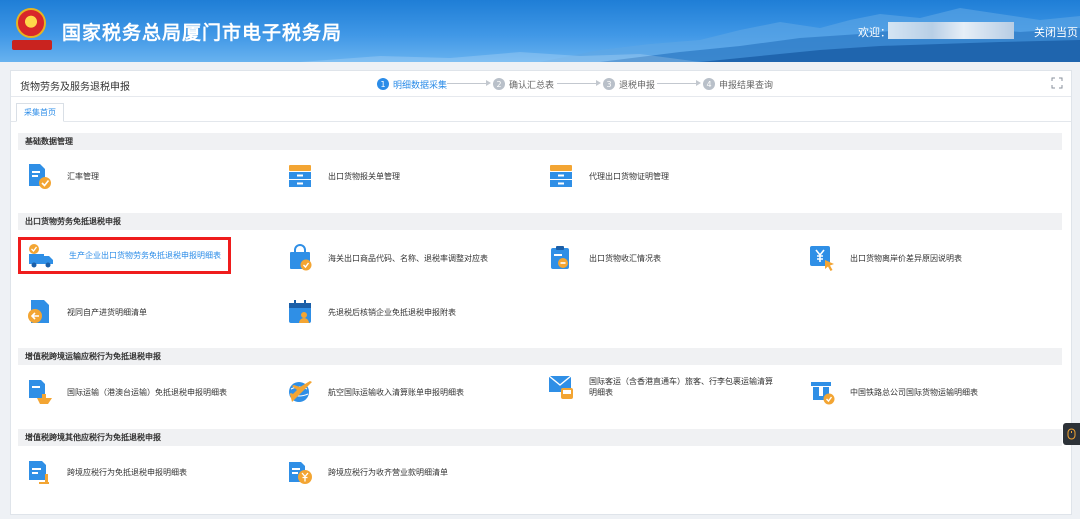 Image resolution: width=1080 pixels, height=519 pixels. What do you see at coordinates (684, 387) in the screenshot?
I see `menu-item-label: 国际客运（含香港直通车）旅客、行李包裹运输清算函件明细表 明细表` at bounding box center [684, 387].